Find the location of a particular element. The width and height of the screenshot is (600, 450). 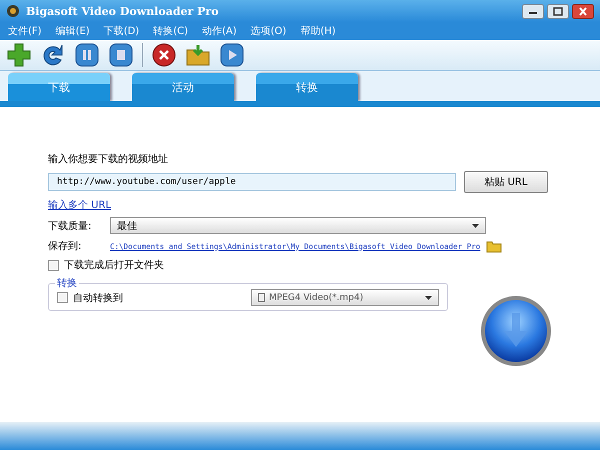

quality-label: 下载质量: is located at coordinates (70, 226).